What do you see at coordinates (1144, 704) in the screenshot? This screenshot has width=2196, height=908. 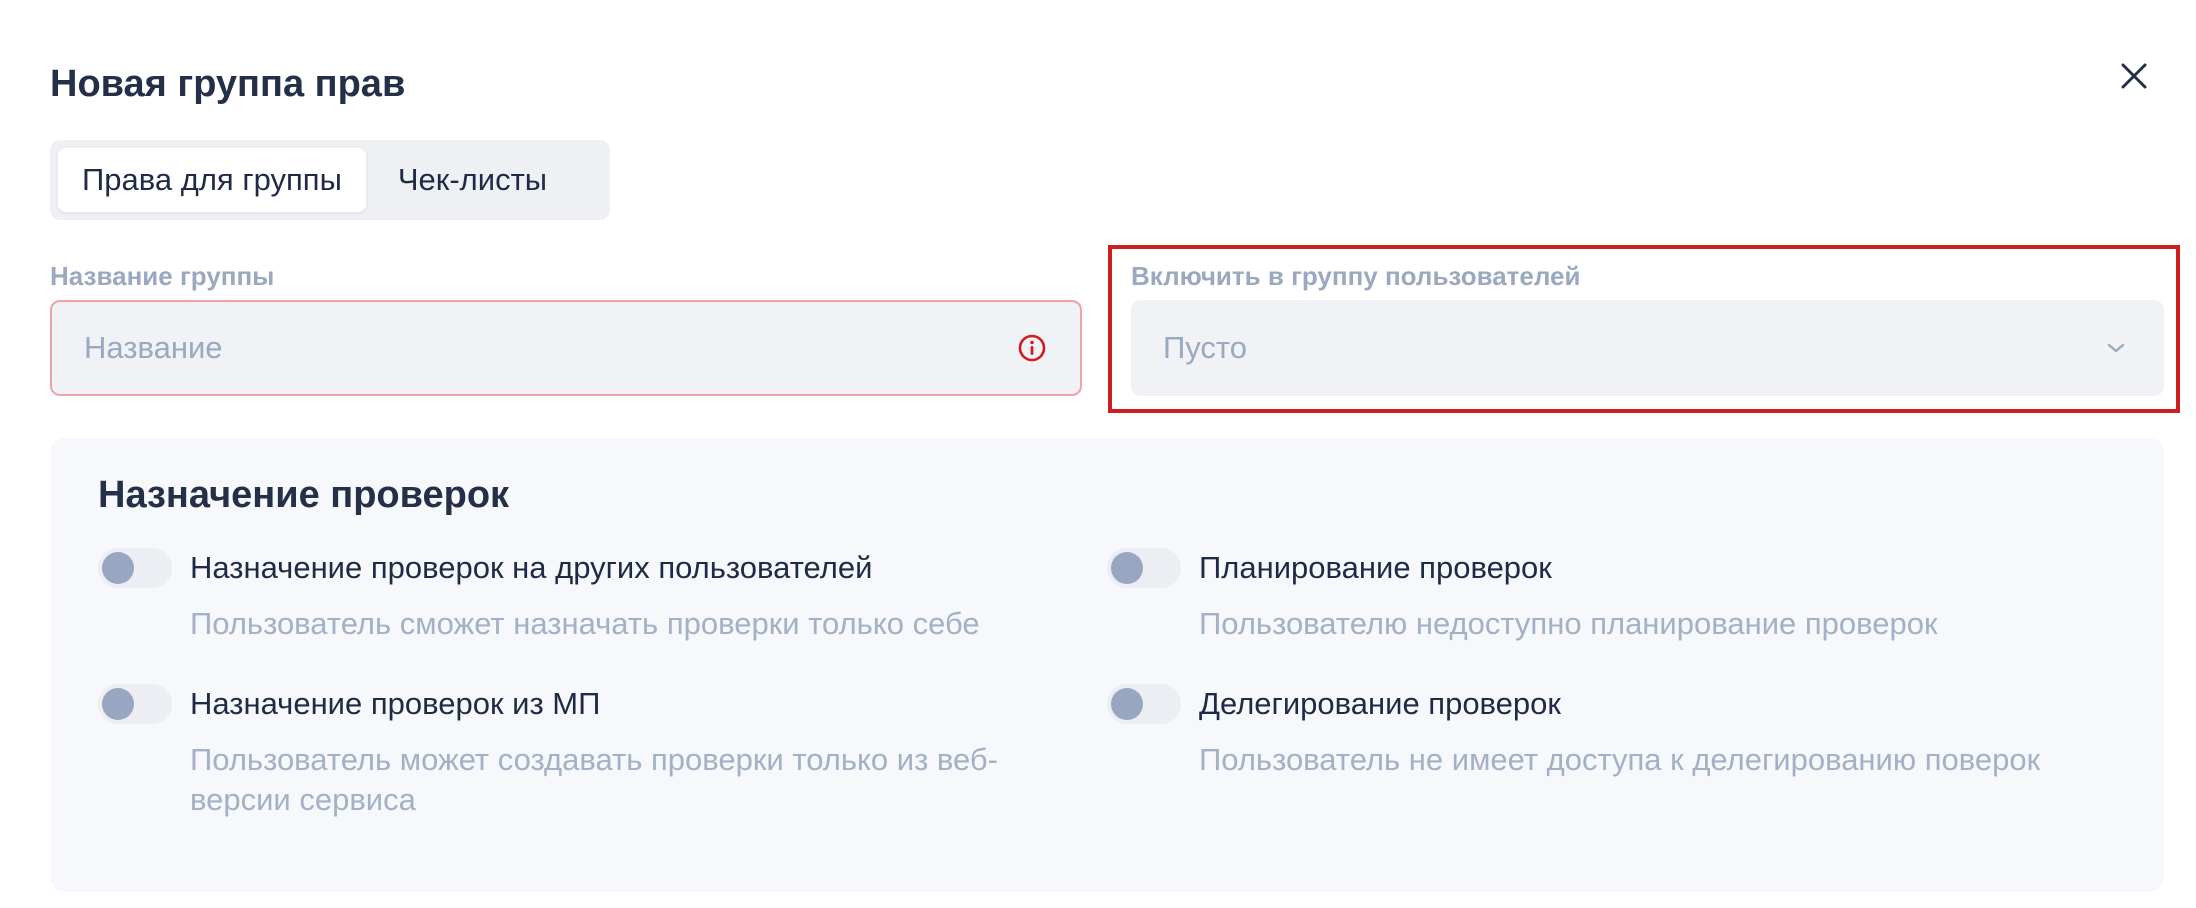 I see `toggle-delegation` at bounding box center [1144, 704].